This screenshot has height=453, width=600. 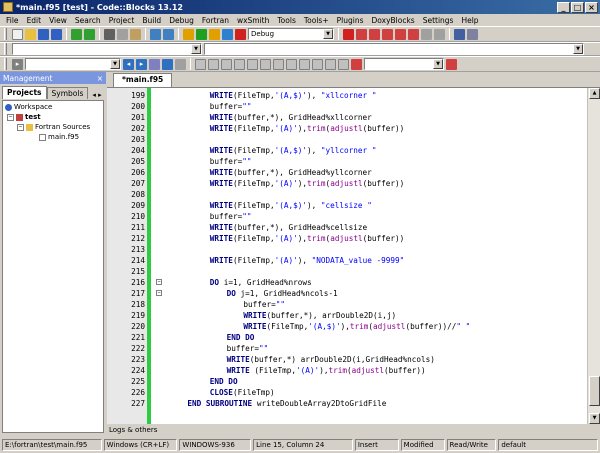 I want to click on code-line: 203, so click(x=347, y=139).